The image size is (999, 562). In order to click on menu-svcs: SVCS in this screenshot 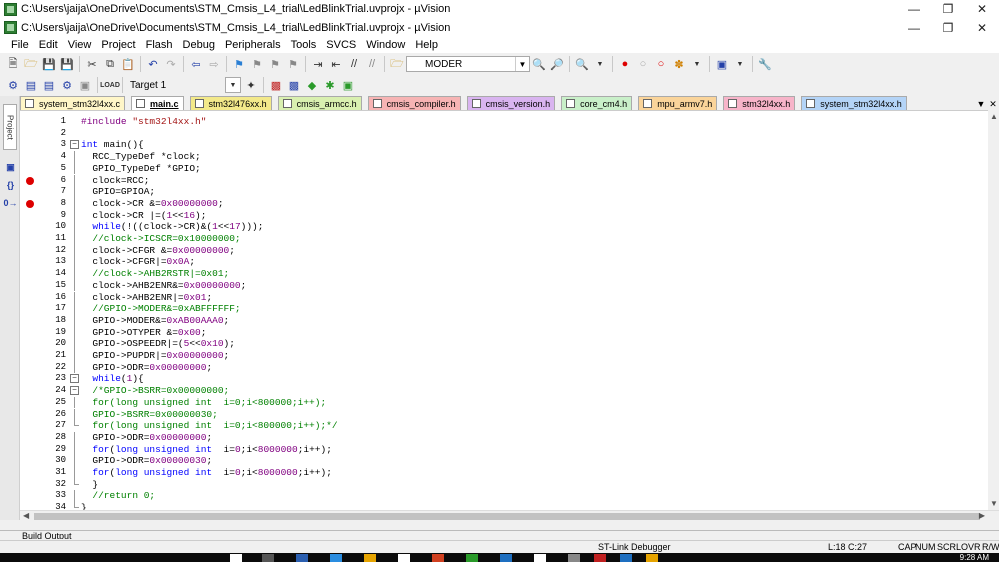, I will do `click(341, 45)`.